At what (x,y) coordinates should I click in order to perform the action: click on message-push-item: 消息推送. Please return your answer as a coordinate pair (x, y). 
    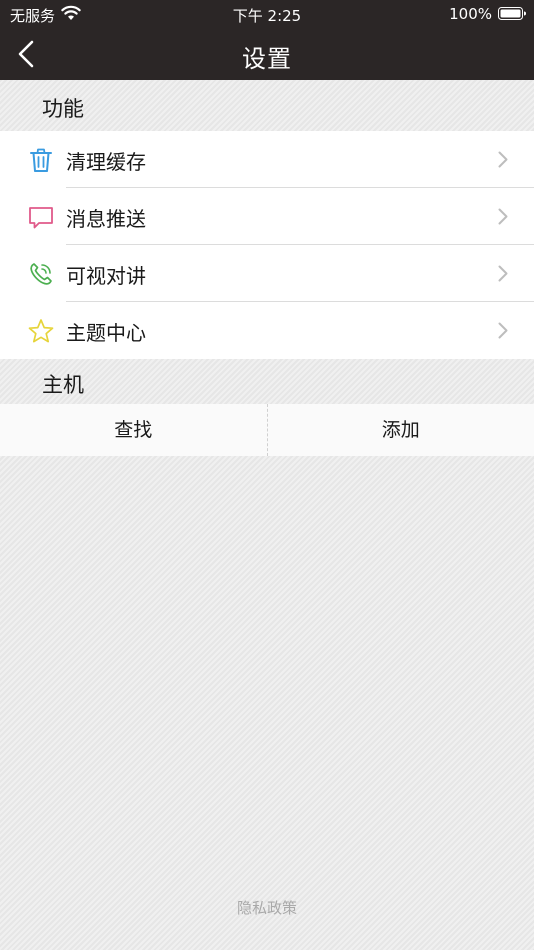
    Looking at the image, I should click on (267, 216).